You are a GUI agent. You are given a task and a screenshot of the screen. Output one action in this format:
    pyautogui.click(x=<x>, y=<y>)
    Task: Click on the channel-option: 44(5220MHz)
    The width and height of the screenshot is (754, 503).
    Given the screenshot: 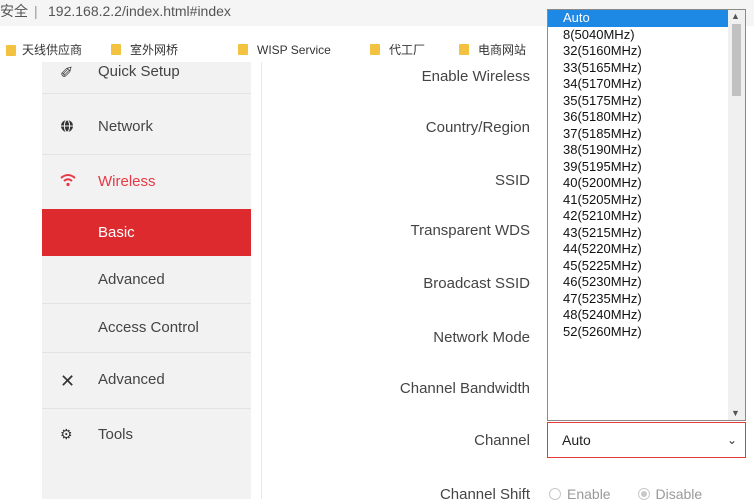 What is the action you would take?
    pyautogui.click(x=638, y=249)
    